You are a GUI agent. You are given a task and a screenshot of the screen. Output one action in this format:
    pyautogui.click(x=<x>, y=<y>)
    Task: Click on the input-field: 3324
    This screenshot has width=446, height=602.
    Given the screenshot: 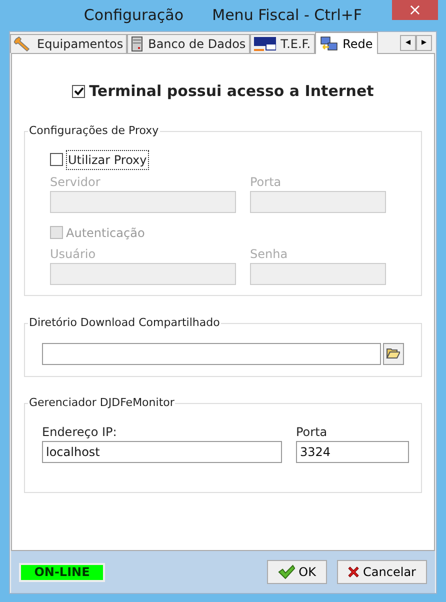 What is the action you would take?
    pyautogui.click(x=352, y=451)
    